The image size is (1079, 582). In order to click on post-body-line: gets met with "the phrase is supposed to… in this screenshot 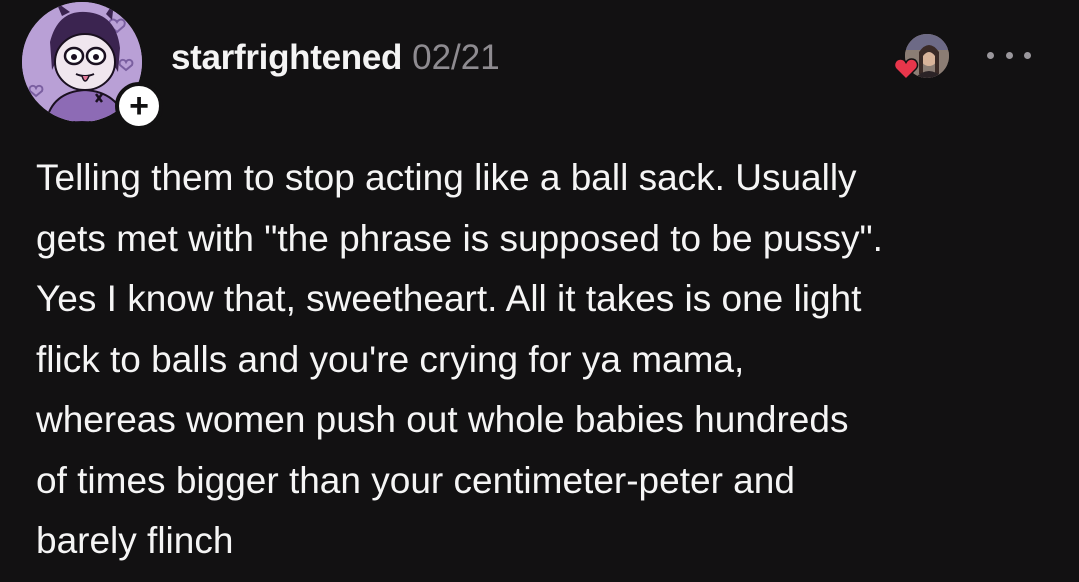, I will do `click(459, 238)`.